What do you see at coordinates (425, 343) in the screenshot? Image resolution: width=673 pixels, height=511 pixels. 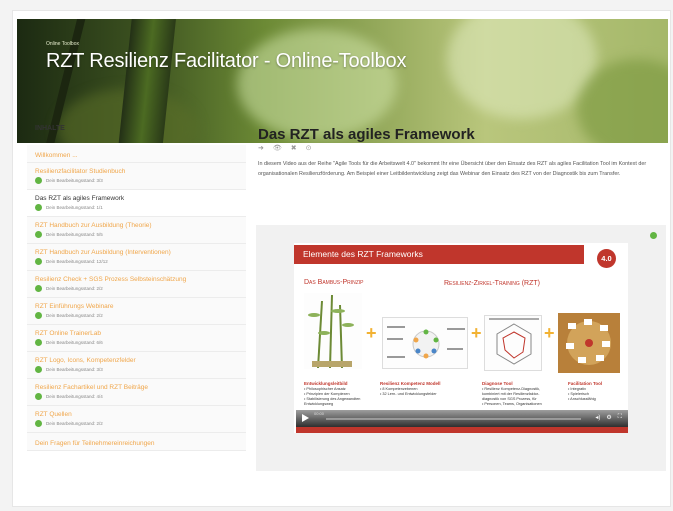 I see `competence-model-image` at bounding box center [425, 343].